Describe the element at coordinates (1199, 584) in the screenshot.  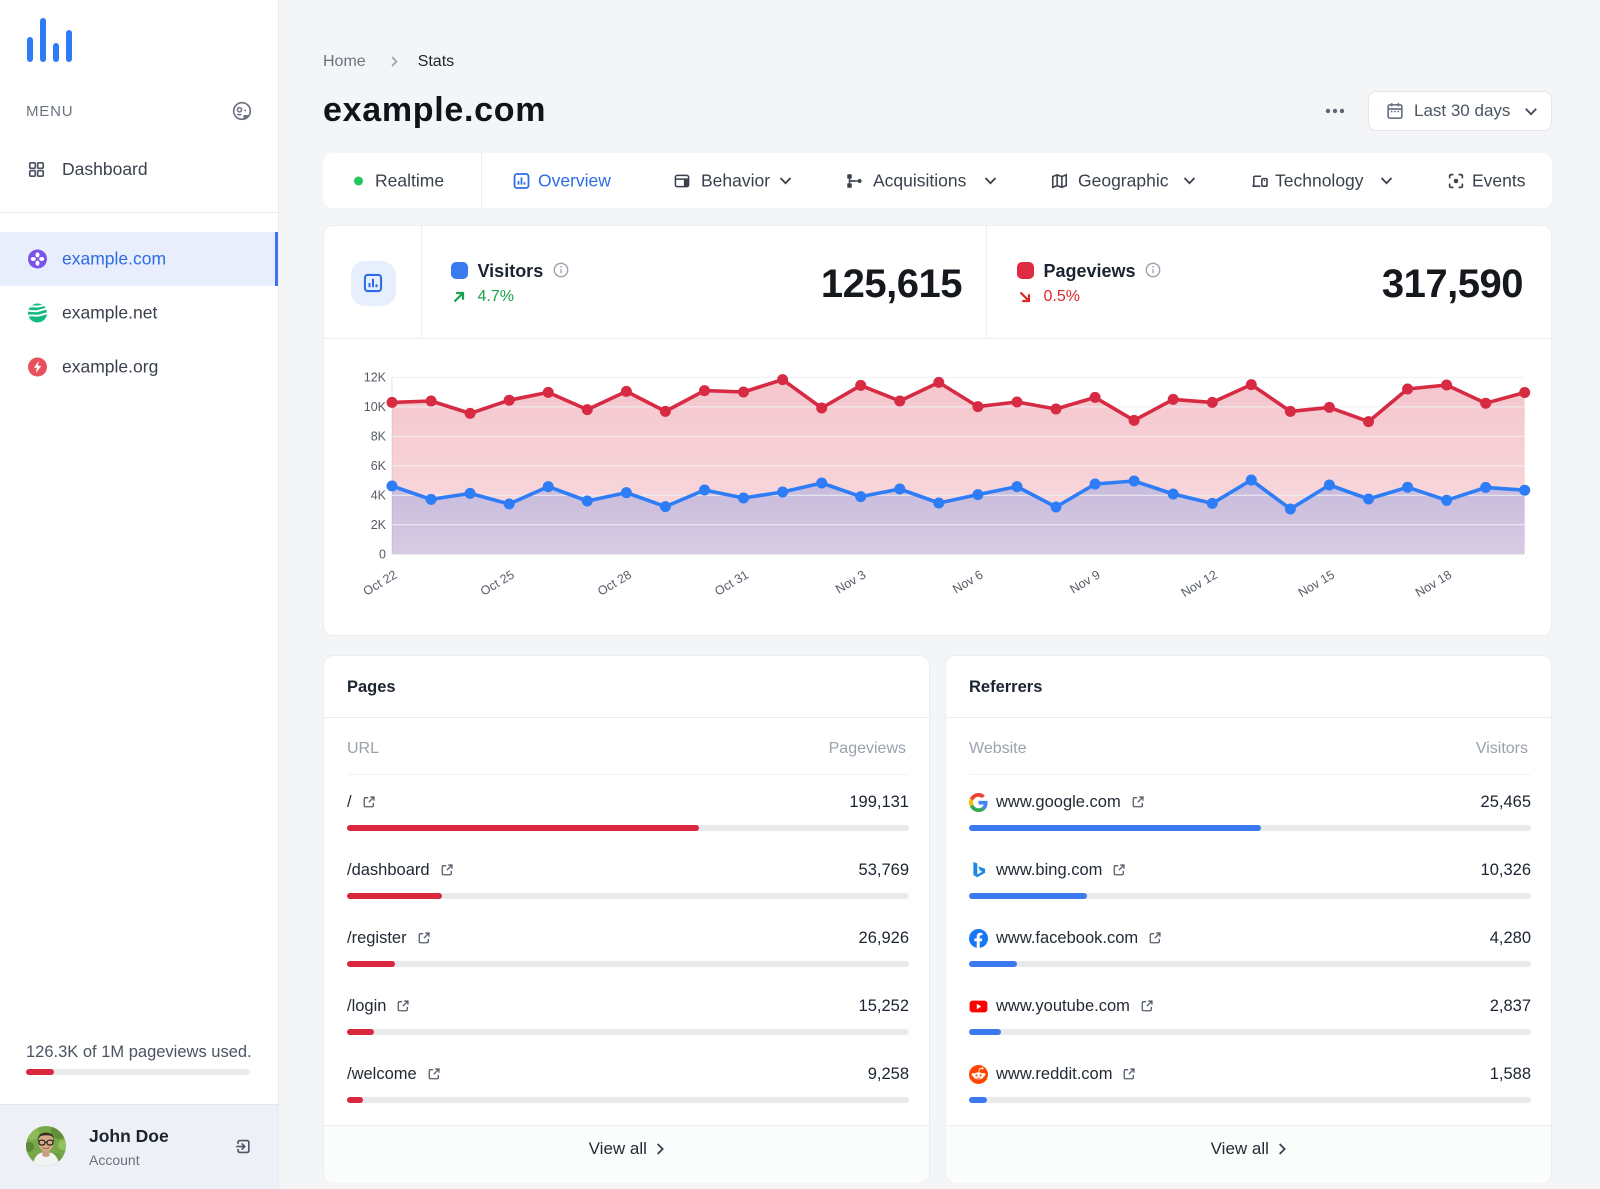
I see `svg-text: Nov 12` at that location.